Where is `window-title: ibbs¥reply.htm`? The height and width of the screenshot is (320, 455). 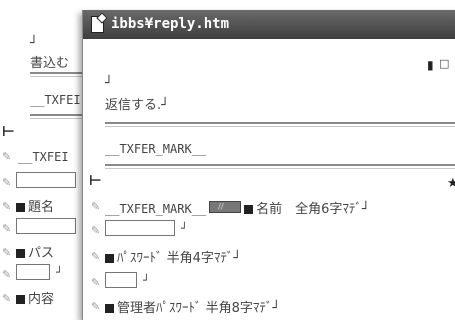
window-title: ibbs¥reply.htm is located at coordinates (170, 24).